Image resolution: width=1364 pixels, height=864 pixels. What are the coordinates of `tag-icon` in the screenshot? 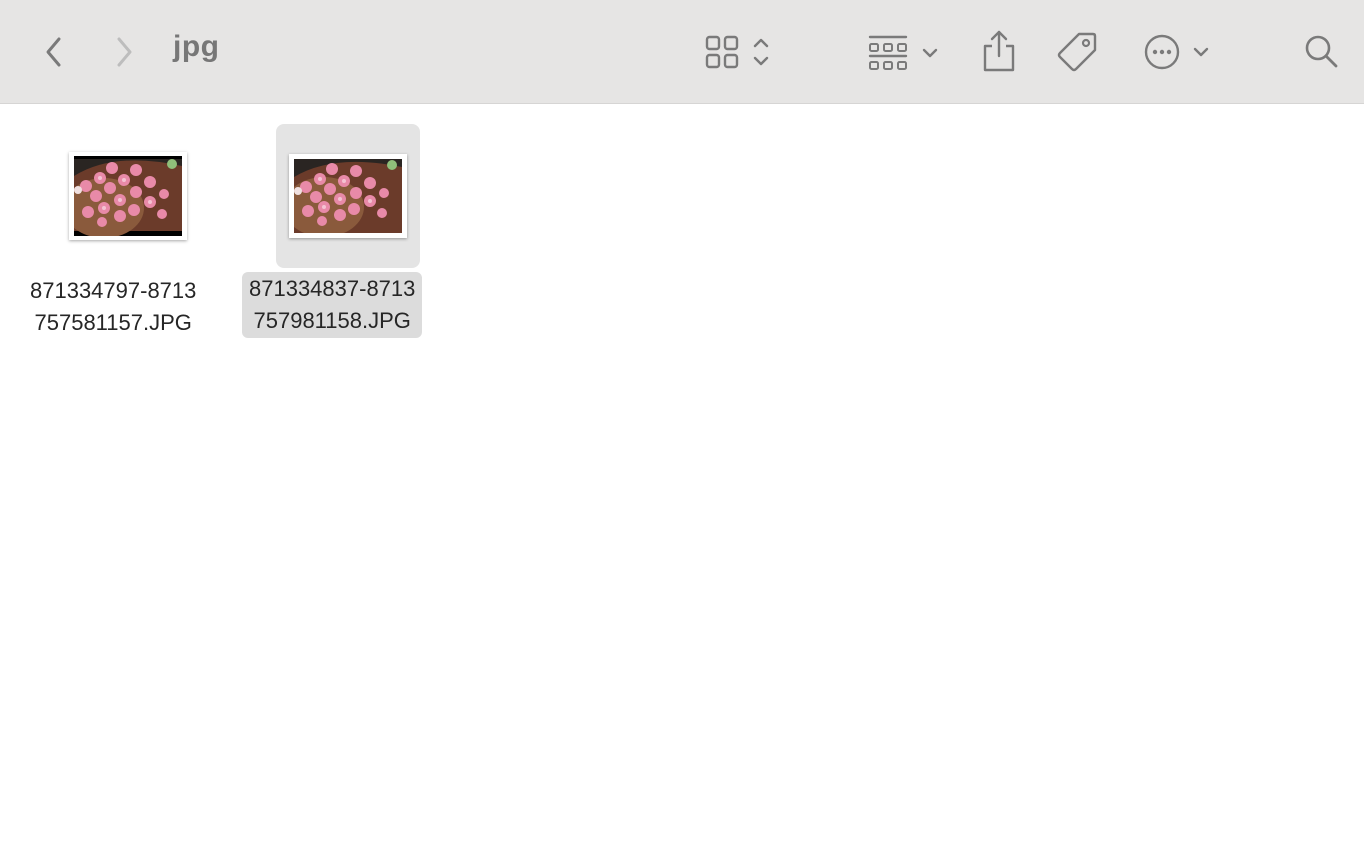 It's located at (1077, 51).